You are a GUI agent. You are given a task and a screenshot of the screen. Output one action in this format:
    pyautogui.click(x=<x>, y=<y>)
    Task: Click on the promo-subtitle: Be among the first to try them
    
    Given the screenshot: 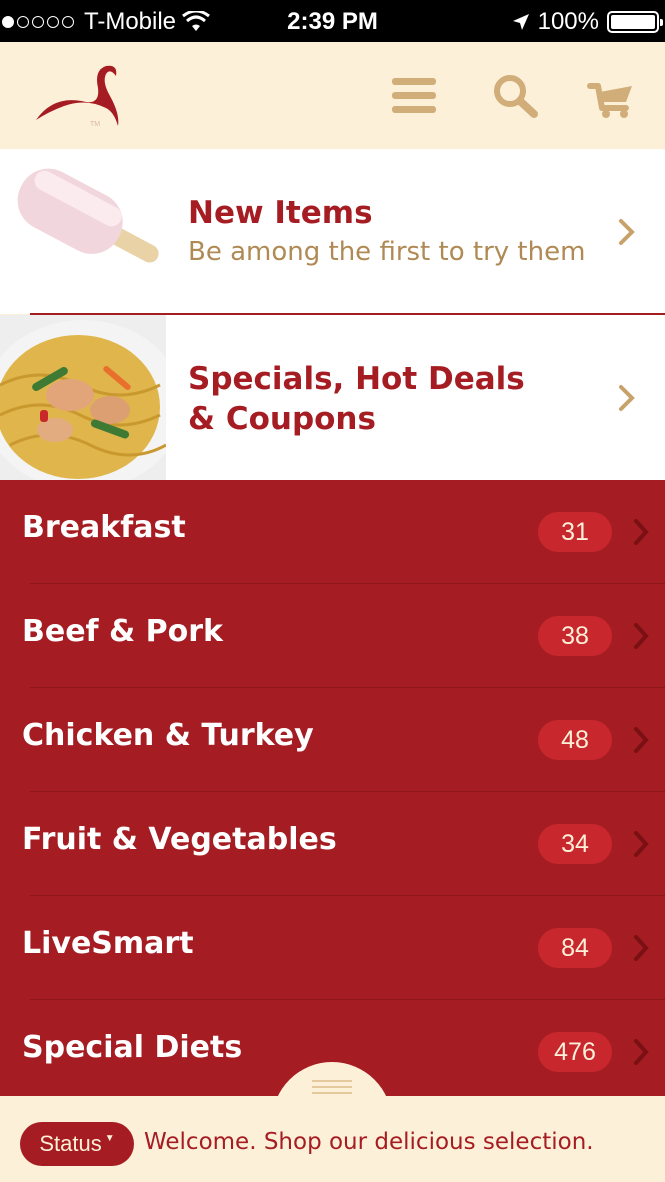 What is the action you would take?
    pyautogui.click(x=387, y=252)
    